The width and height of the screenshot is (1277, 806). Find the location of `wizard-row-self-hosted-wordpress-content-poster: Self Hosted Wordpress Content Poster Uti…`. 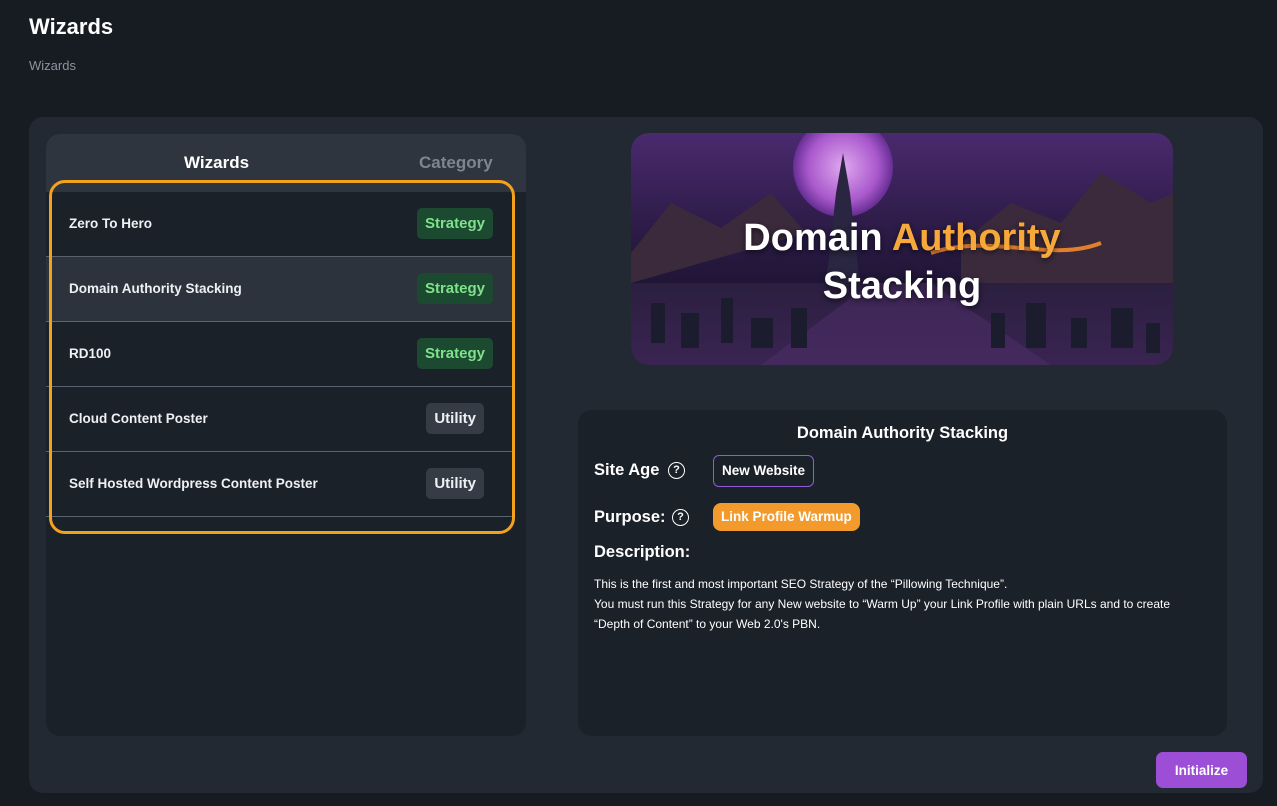

wizard-row-self-hosted-wordpress-content-poster: Self Hosted Wordpress Content Poster Uti… is located at coordinates (280, 484).